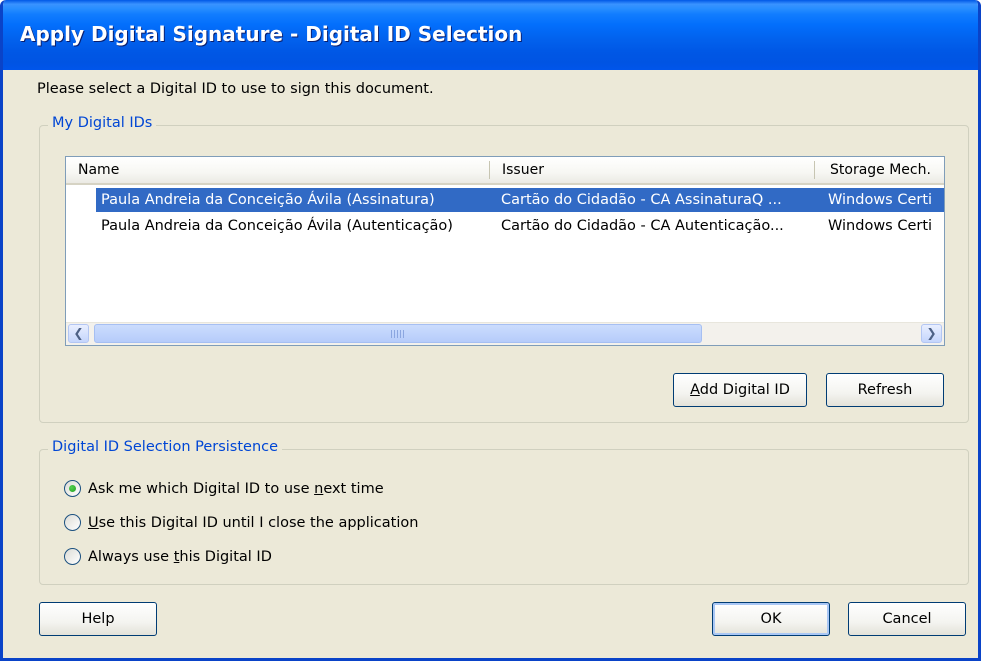 The height and width of the screenshot is (661, 981). Describe the element at coordinates (652, 170) in the screenshot. I see `column-header-issuer: Issuer` at that location.